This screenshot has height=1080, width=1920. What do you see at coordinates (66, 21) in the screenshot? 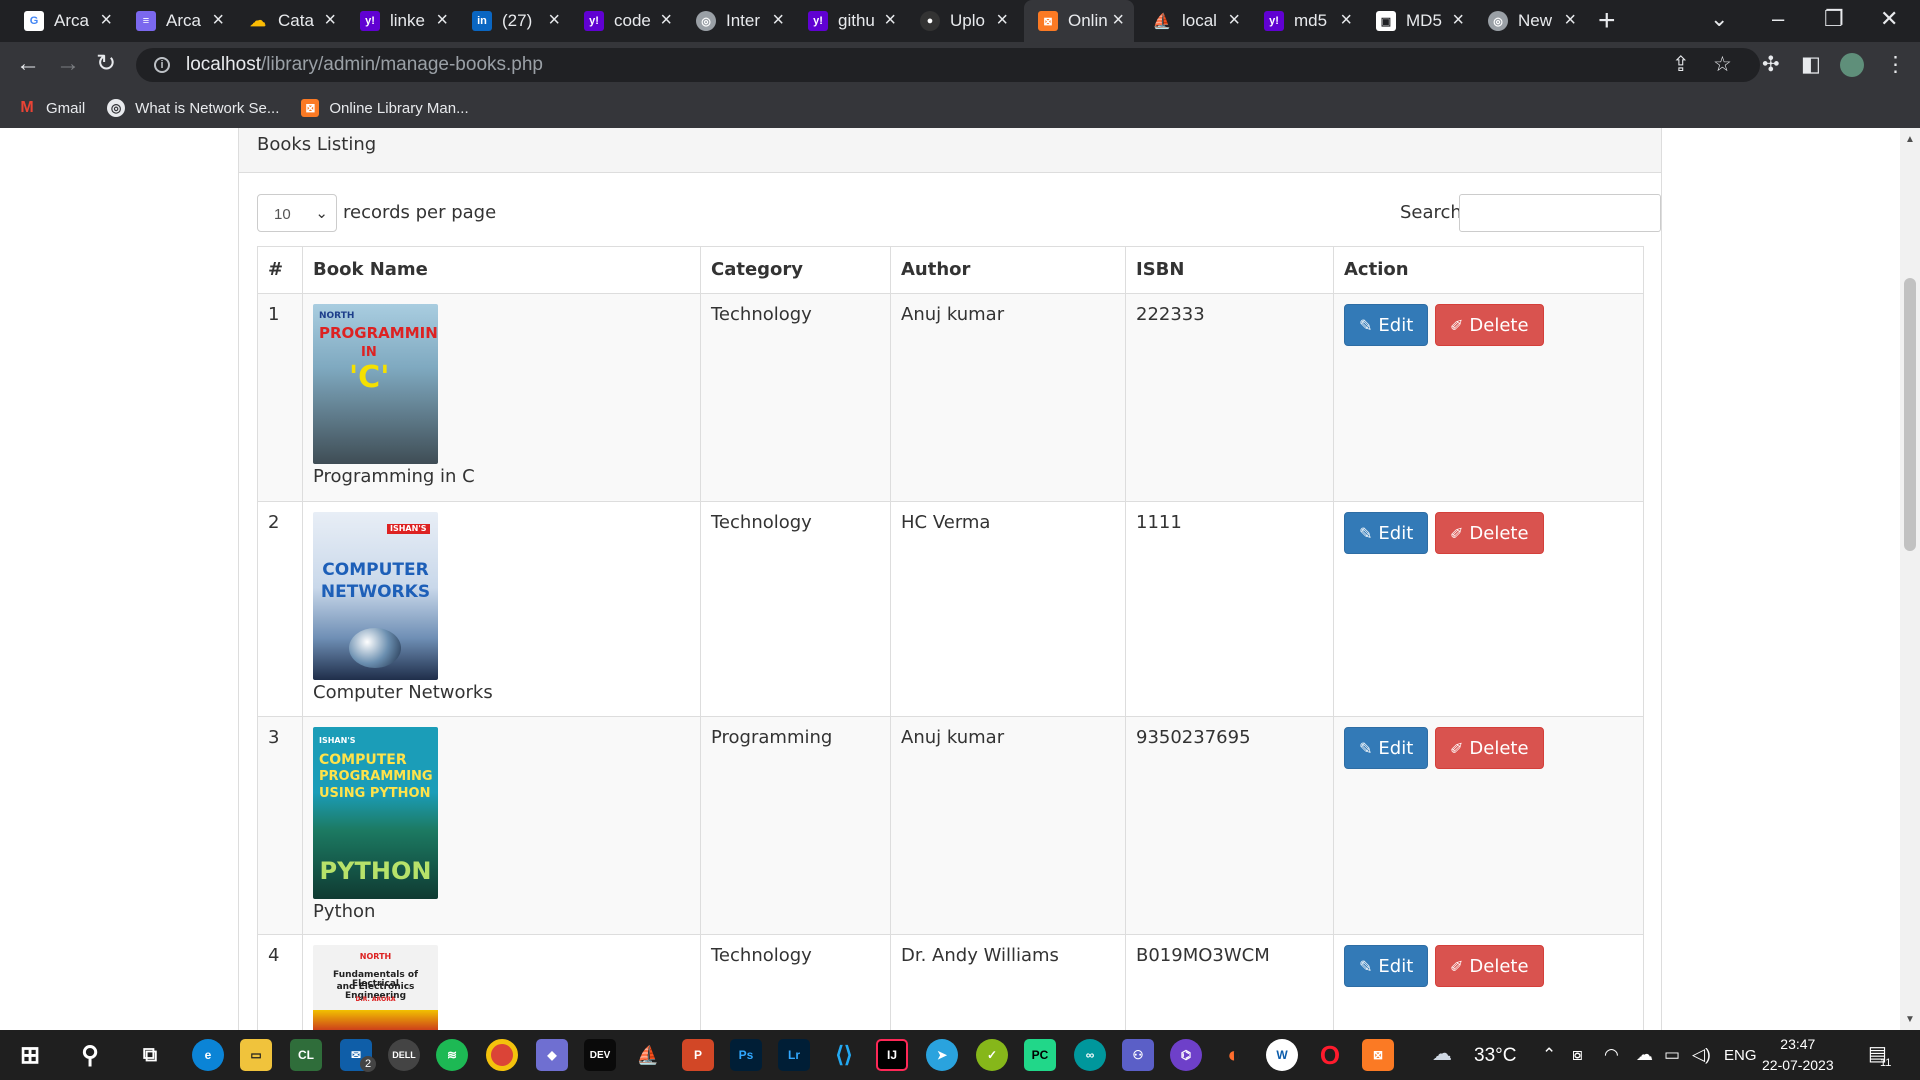
I see `tab-0: G Arca ×` at bounding box center [66, 21].